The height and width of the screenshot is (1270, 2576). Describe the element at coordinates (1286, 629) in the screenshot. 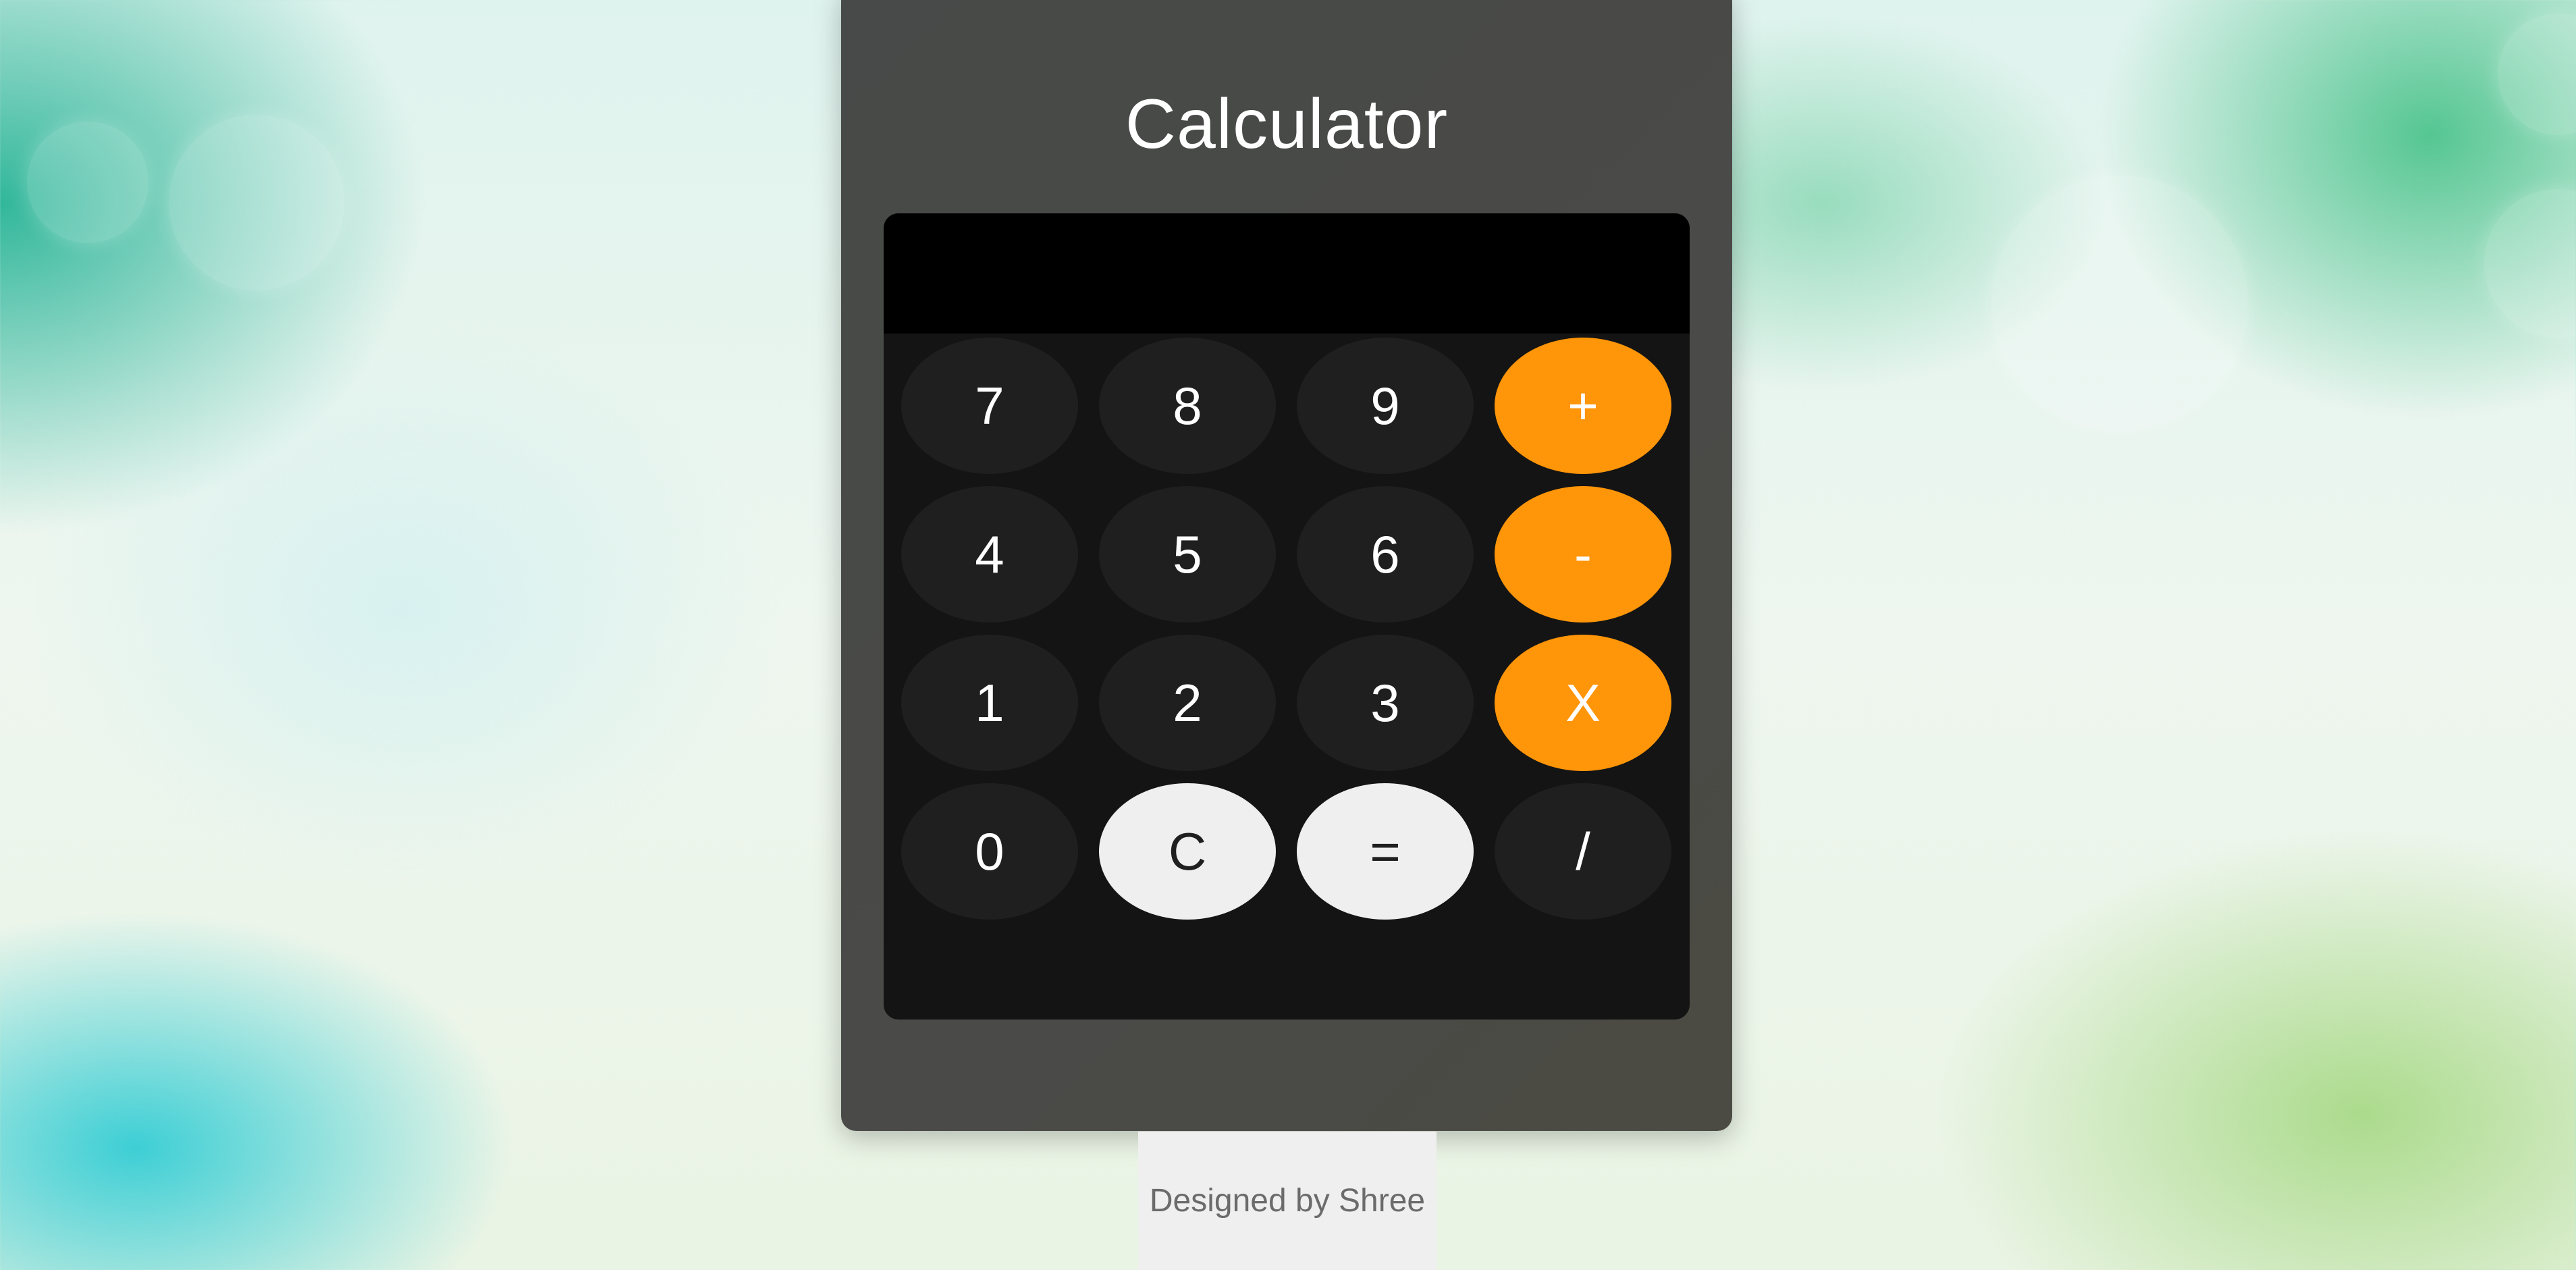

I see `keypad: 7 8 9 +4 5 6- 1 2 3 X 0 C = /` at that location.